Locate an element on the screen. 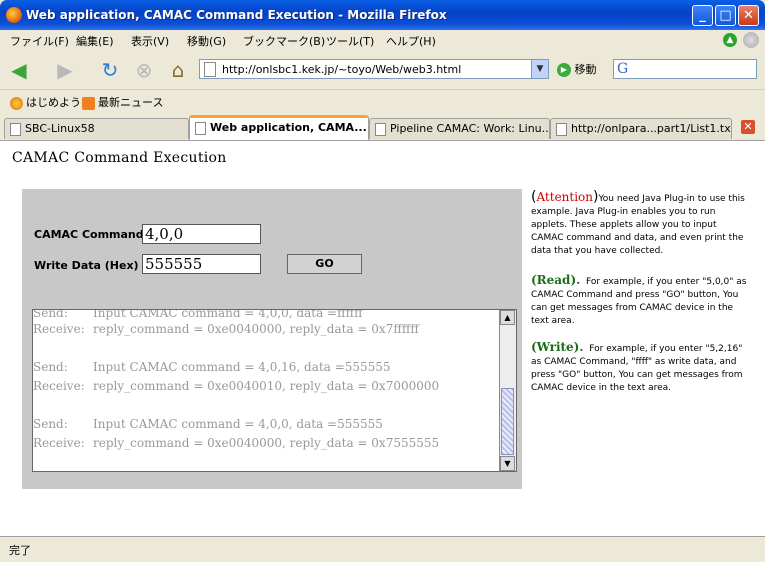  navigation-toolbar: ◀ ▶ ↻ ⊗ ⌂ ▼ ▶ 移動 G is located at coordinates (382, 70).